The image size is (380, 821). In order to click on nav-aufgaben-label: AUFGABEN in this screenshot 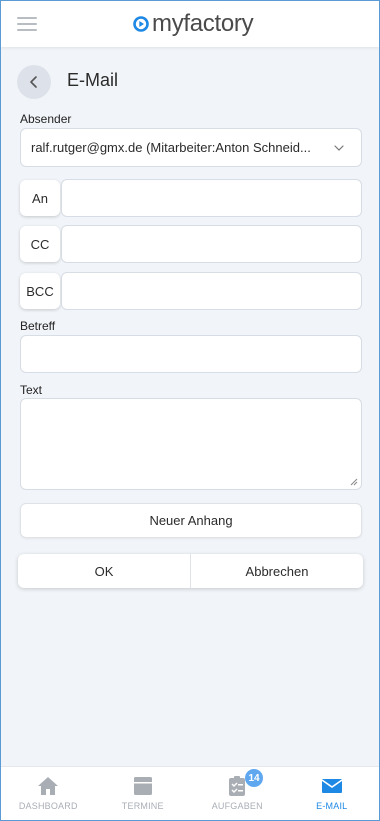, I will do `click(237, 806)`.